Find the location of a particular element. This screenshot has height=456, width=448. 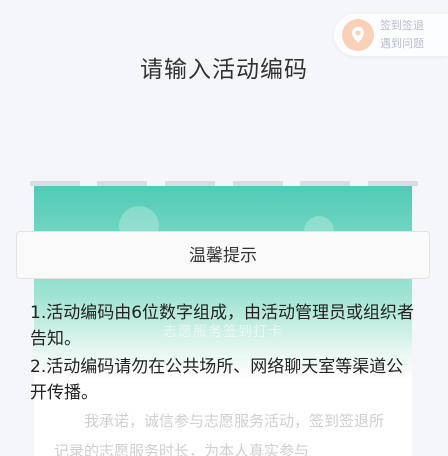

poster-body: 我承诺，诚信参与志愿服务活动，签到签退所记录的志愿服务时长，为本人真实参与 is located at coordinates (219, 434).